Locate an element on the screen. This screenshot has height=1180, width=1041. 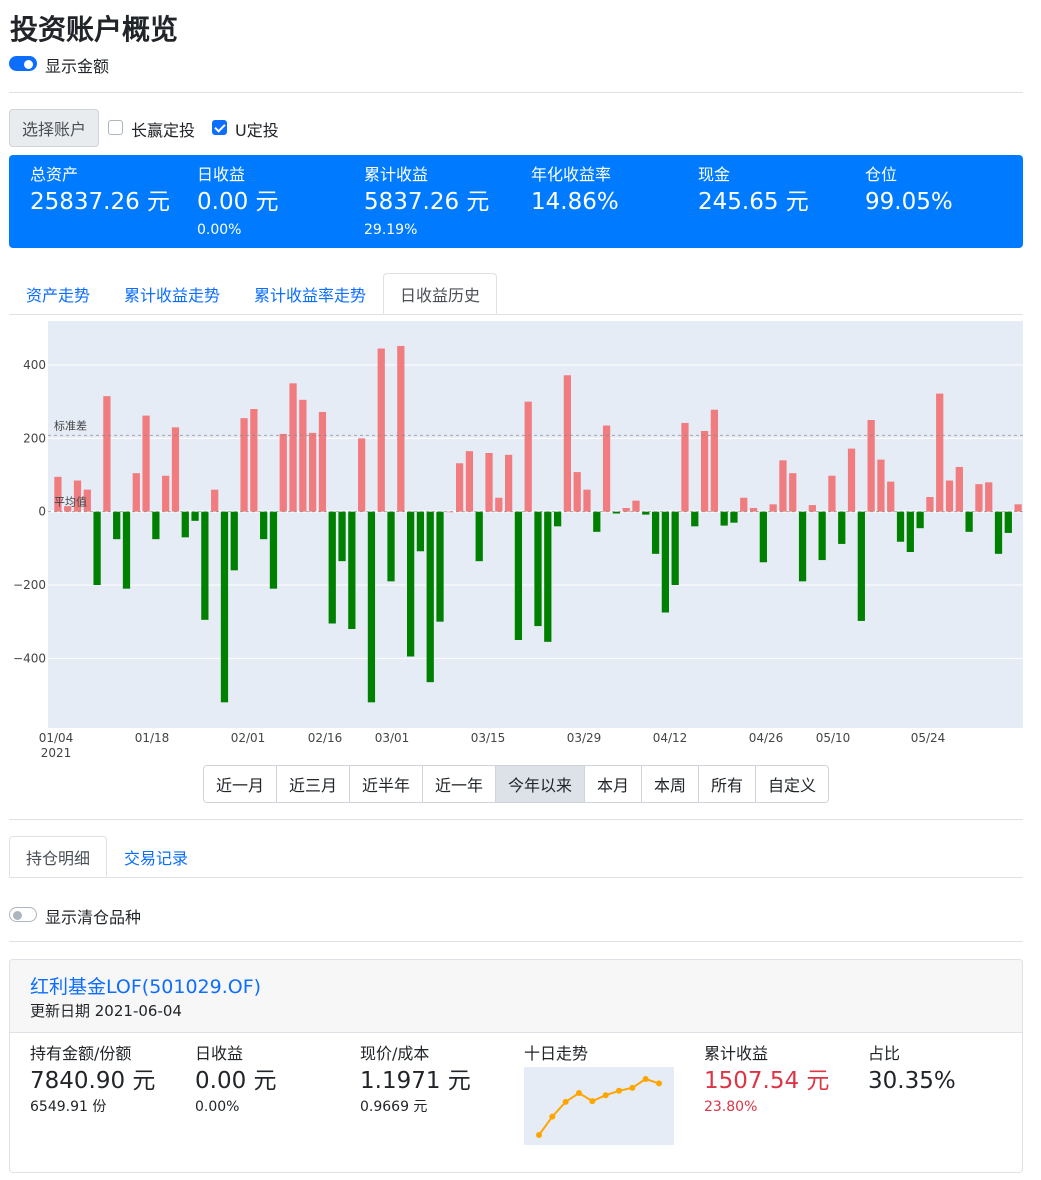
fund-holding-value: 7840.90 元 is located at coordinates (93, 1081).